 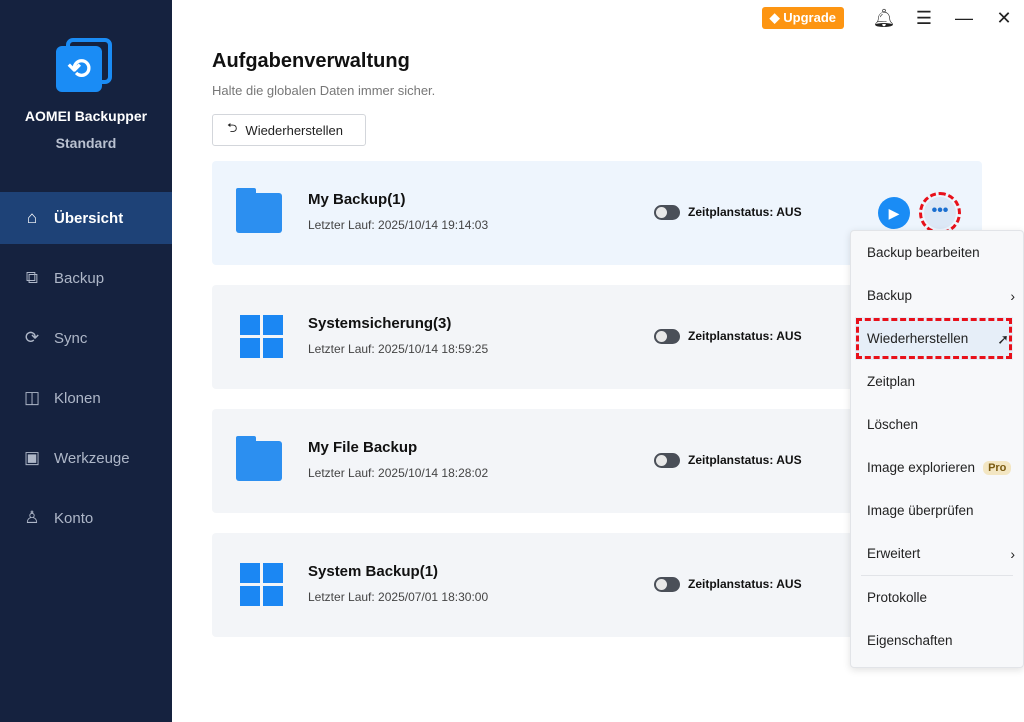 What do you see at coordinates (937, 510) in the screenshot?
I see `menu-item-check-image: Image überprüfen` at bounding box center [937, 510].